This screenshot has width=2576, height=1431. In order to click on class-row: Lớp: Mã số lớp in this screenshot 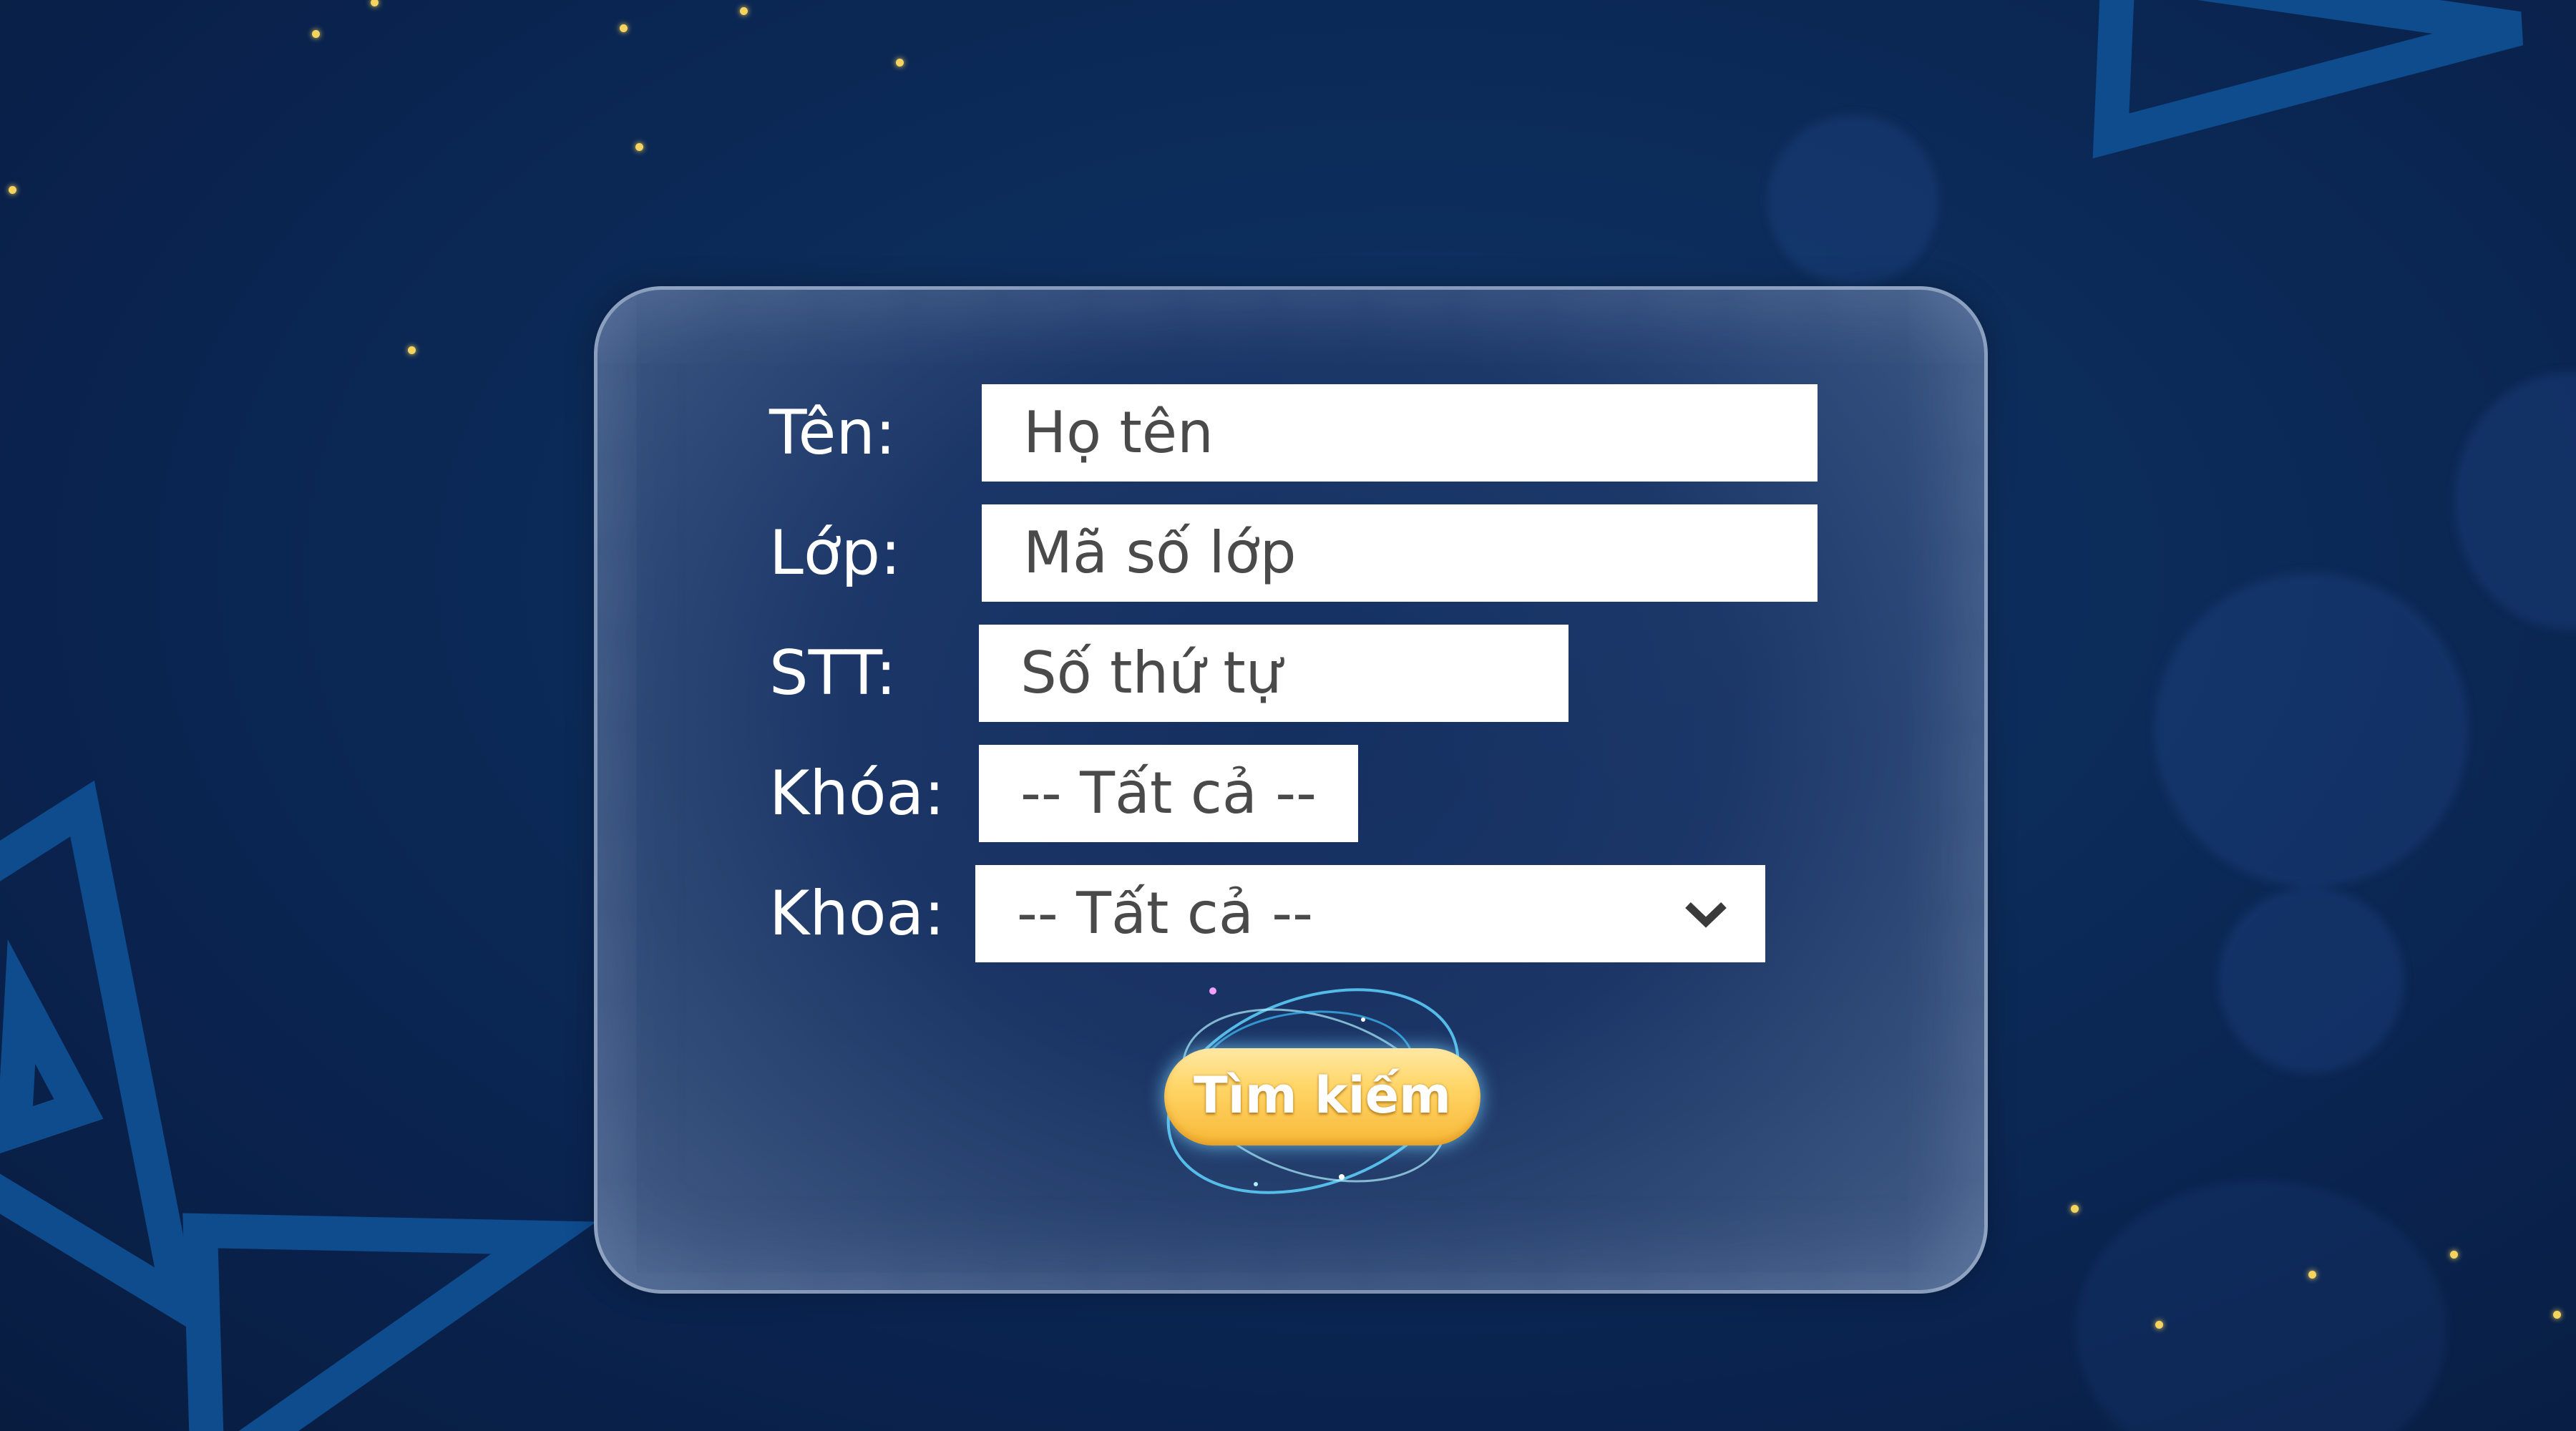, I will do `click(1290, 553)`.